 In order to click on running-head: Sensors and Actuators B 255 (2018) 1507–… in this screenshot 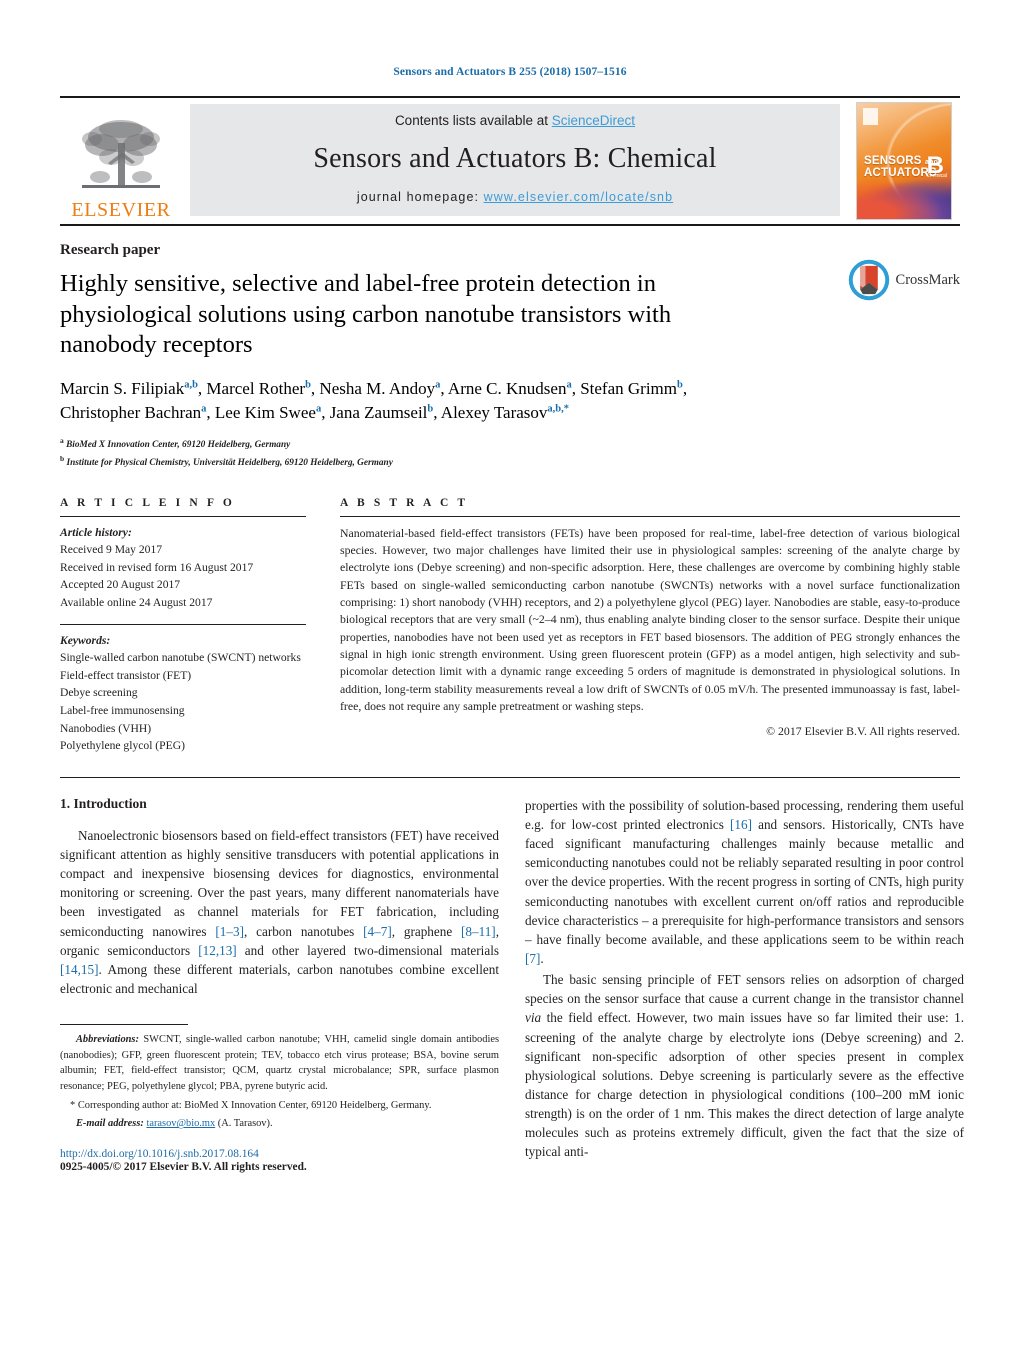, I will do `click(510, 72)`.